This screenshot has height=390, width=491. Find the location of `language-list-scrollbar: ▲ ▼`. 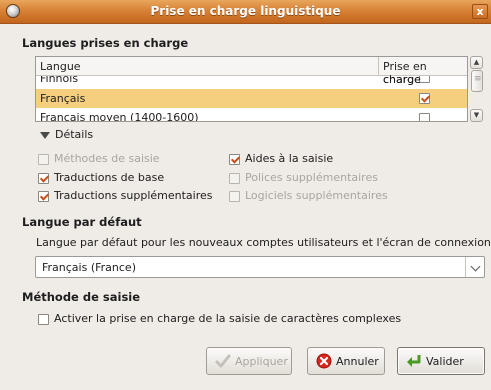

language-list-scrollbar: ▲ ▼ is located at coordinates (477, 89).